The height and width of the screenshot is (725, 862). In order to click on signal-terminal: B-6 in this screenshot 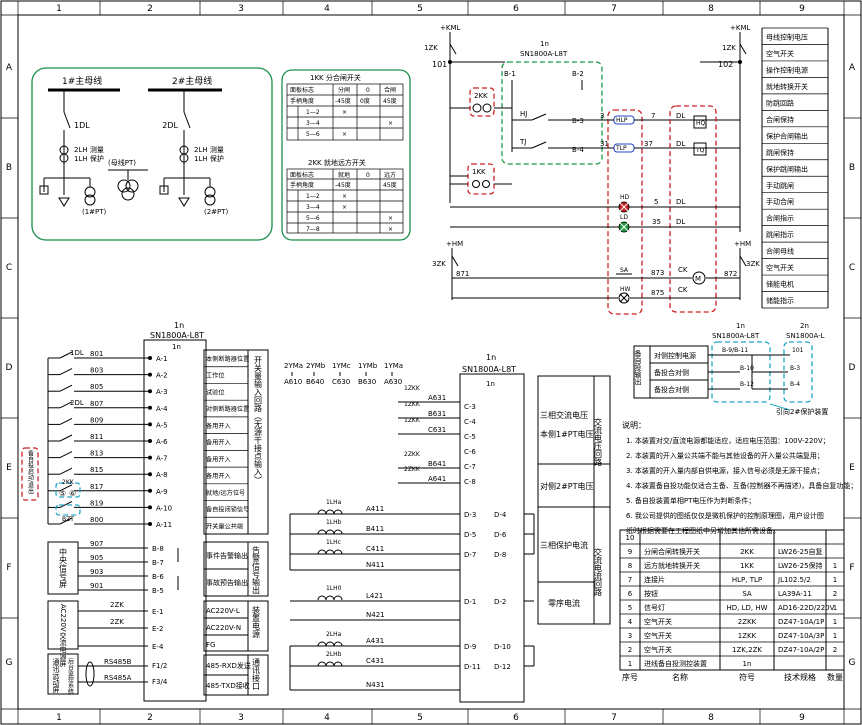, I will do `click(158, 577)`.